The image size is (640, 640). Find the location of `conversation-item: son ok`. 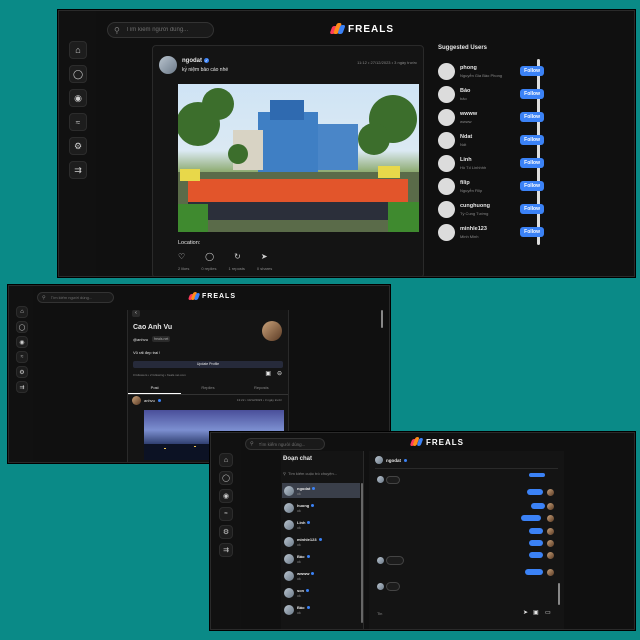

conversation-item: son ok is located at coordinates (321, 592).